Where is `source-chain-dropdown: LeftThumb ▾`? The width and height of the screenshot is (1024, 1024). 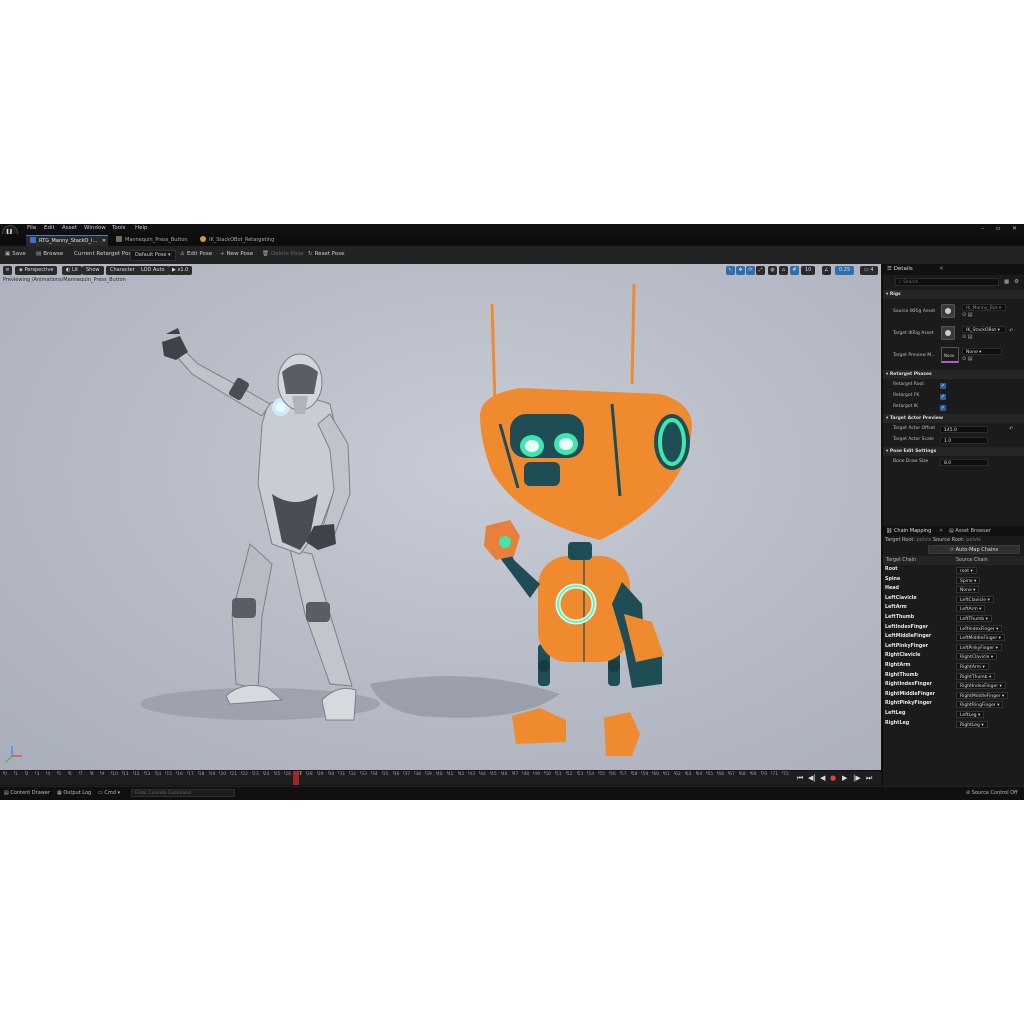 source-chain-dropdown: LeftThumb ▾ is located at coordinates (974, 618).